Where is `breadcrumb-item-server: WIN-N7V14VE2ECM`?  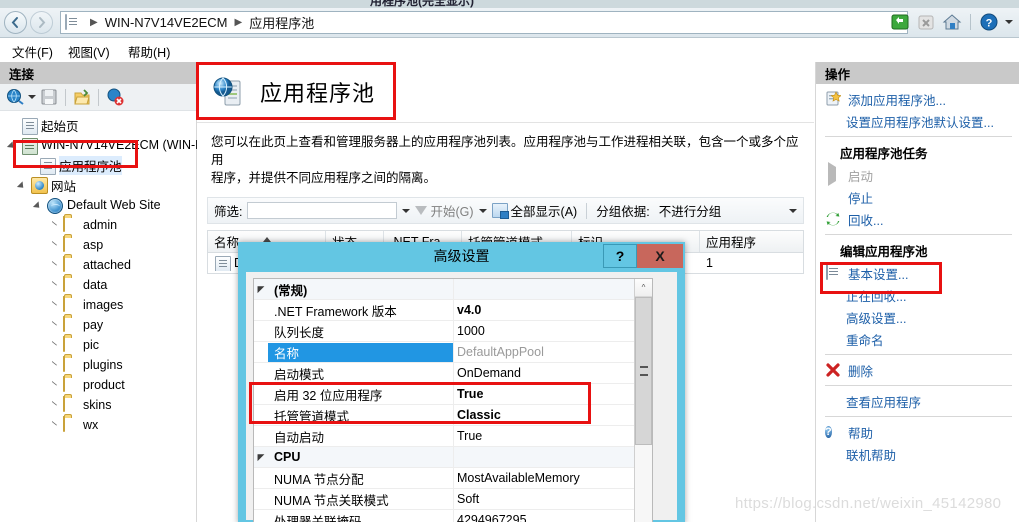
breadcrumb-item-server: WIN-N7V14VE2ECM is located at coordinates (166, 22).